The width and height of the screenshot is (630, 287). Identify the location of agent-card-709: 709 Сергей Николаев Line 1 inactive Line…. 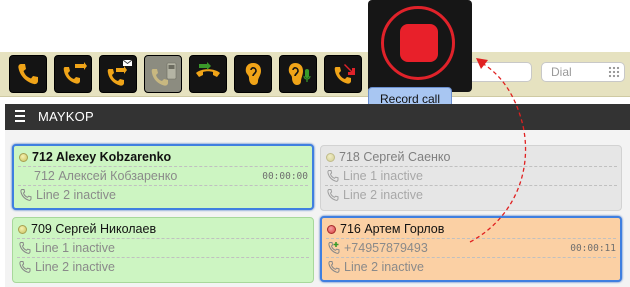
(163, 250).